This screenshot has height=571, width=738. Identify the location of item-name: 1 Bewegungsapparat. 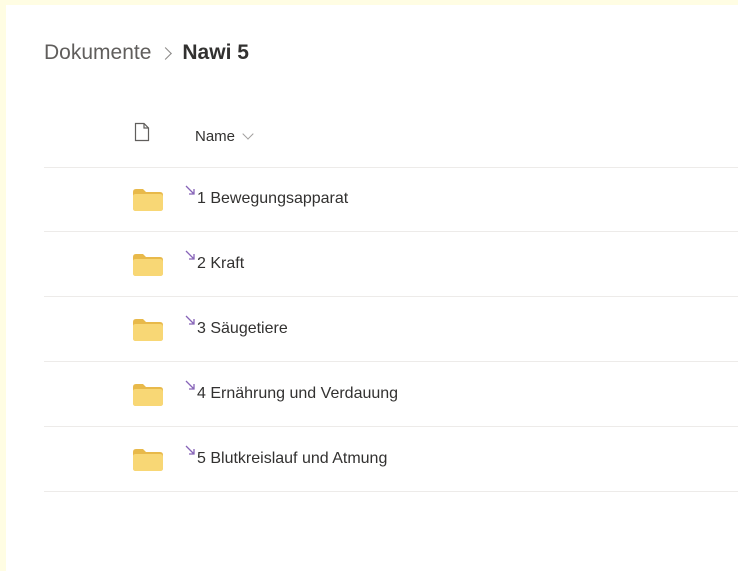
(272, 199).